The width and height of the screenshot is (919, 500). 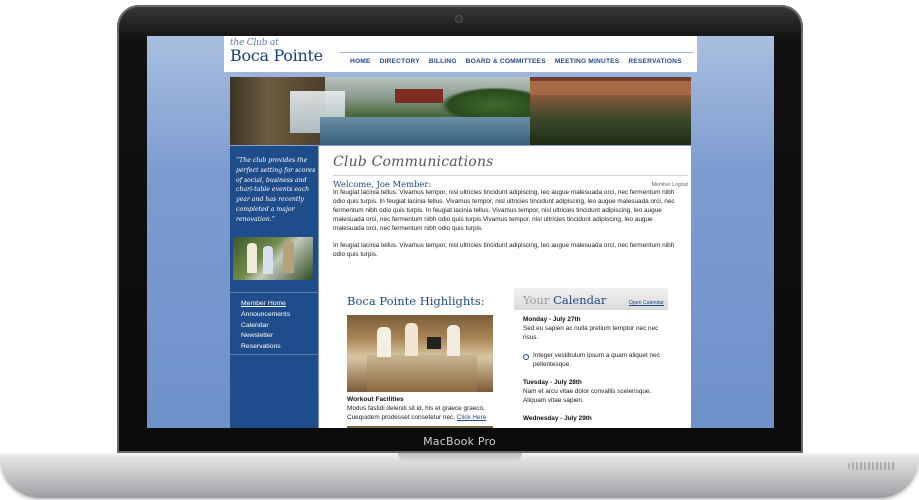 I want to click on sidebar-item-calendar: Calendar, so click(x=265, y=326).